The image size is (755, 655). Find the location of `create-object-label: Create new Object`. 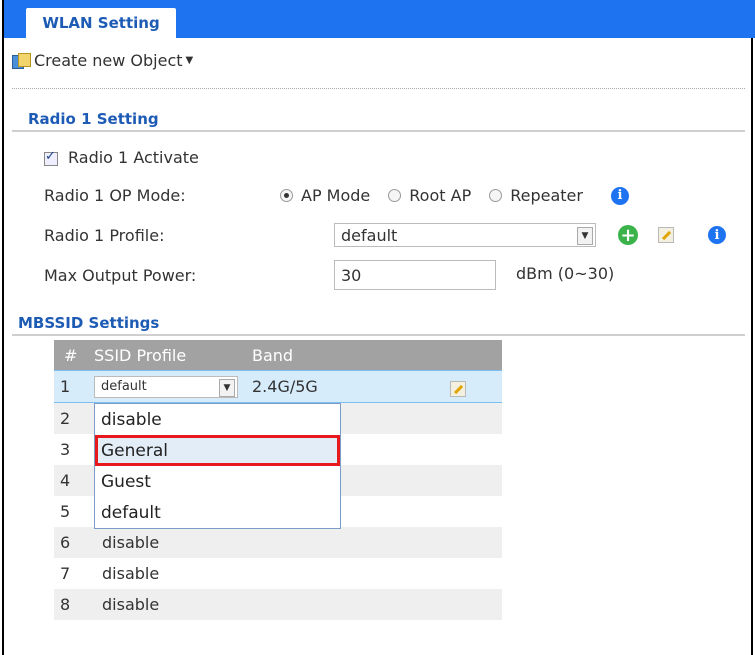

create-object-label: Create new Object is located at coordinates (108, 60).